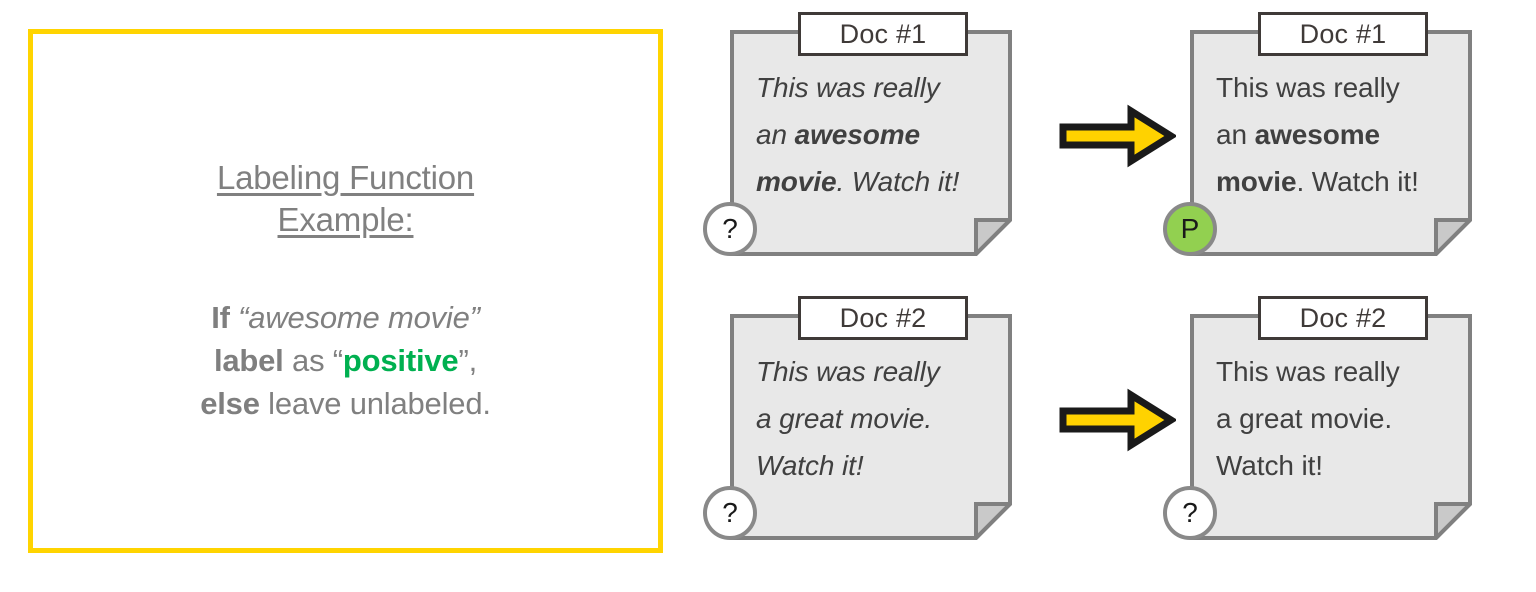 The image size is (1536, 592). What do you see at coordinates (1190, 229) in the screenshot?
I see `label-badge-positive: P` at bounding box center [1190, 229].